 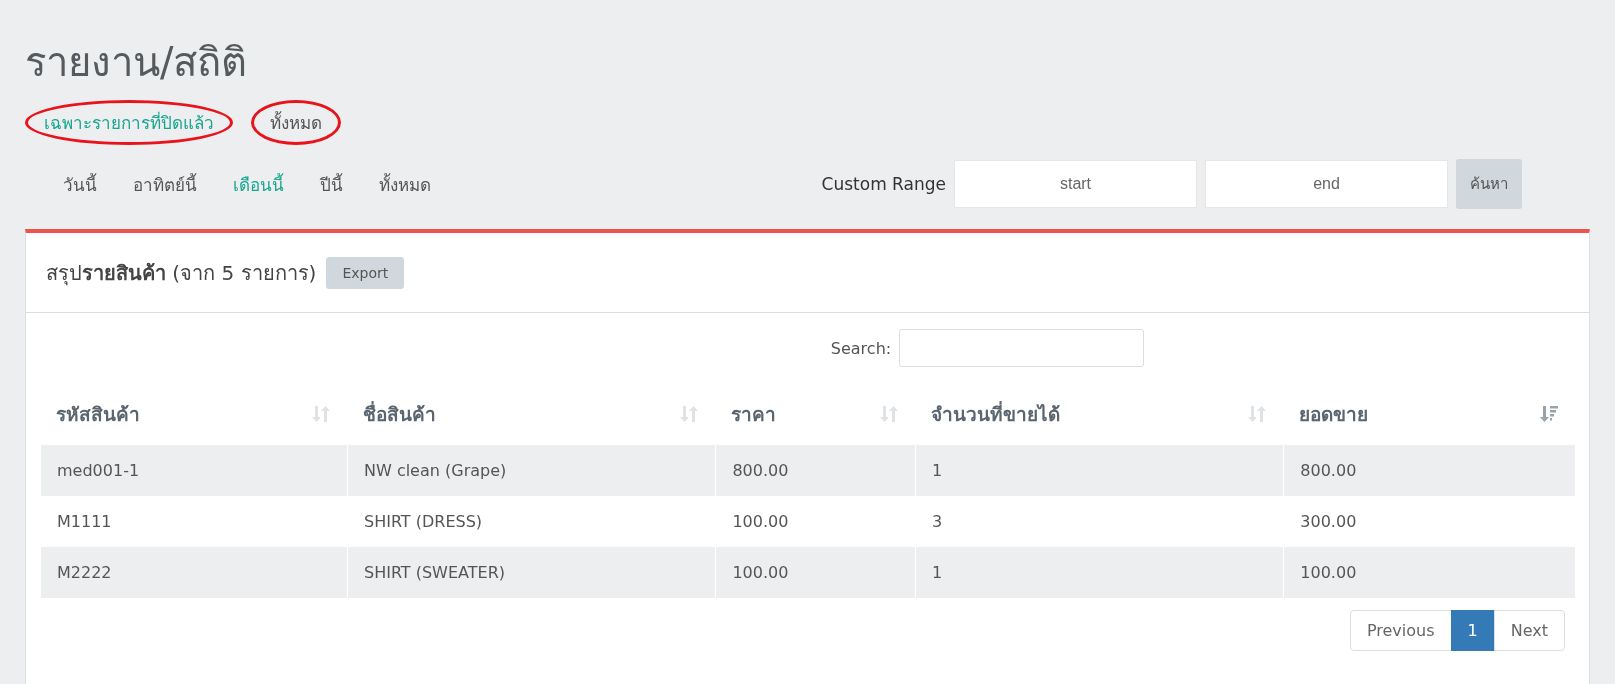 I want to click on period-tab: ทั้งหมด, so click(x=405, y=184).